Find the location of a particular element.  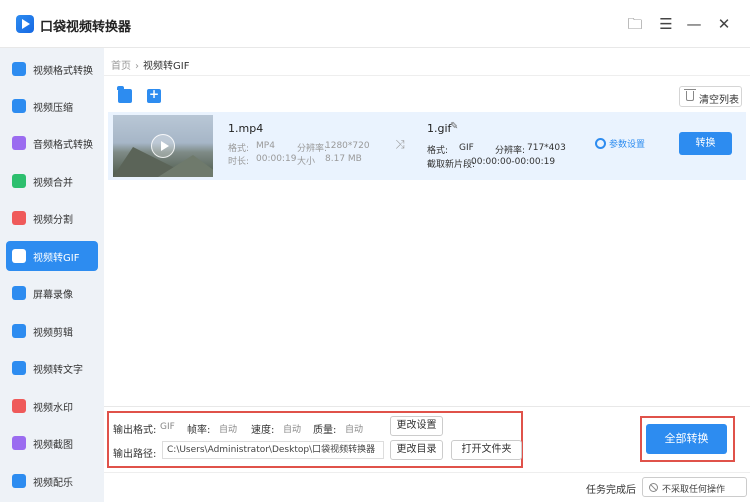

sidebar-item-label: 视频分割 is located at coordinates (53, 220).